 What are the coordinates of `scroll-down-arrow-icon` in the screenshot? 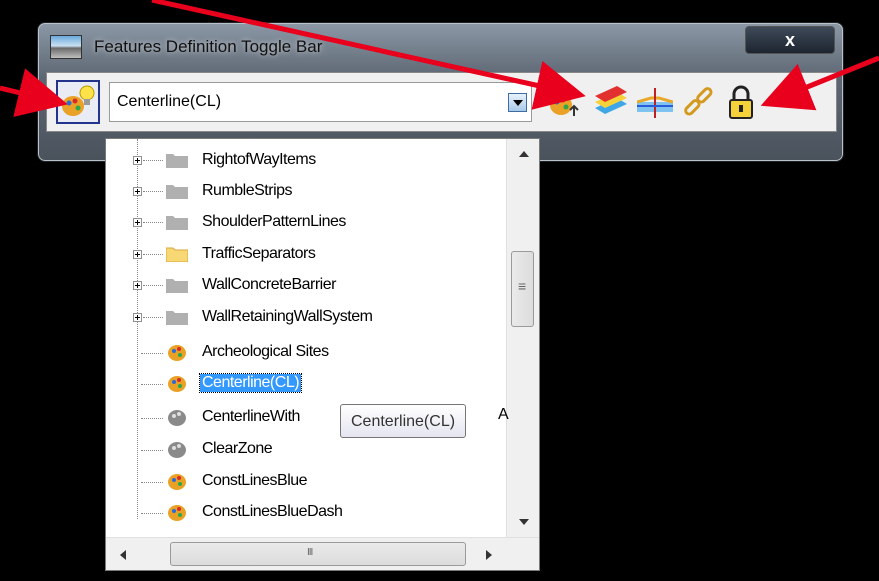 It's located at (524, 522).